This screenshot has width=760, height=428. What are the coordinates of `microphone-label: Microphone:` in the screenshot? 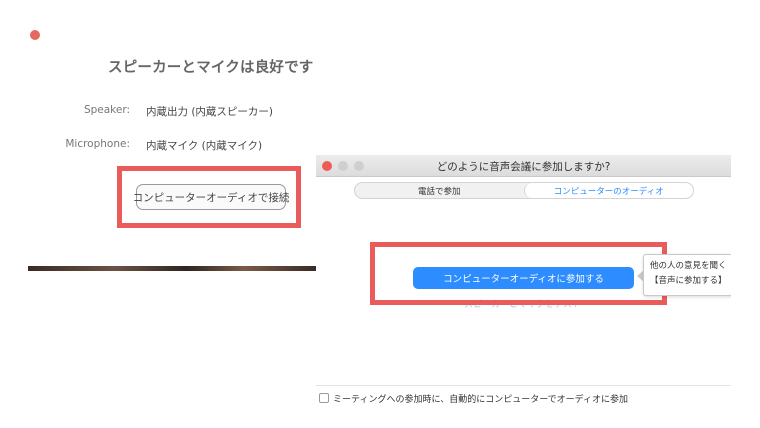 It's located at (97, 144).